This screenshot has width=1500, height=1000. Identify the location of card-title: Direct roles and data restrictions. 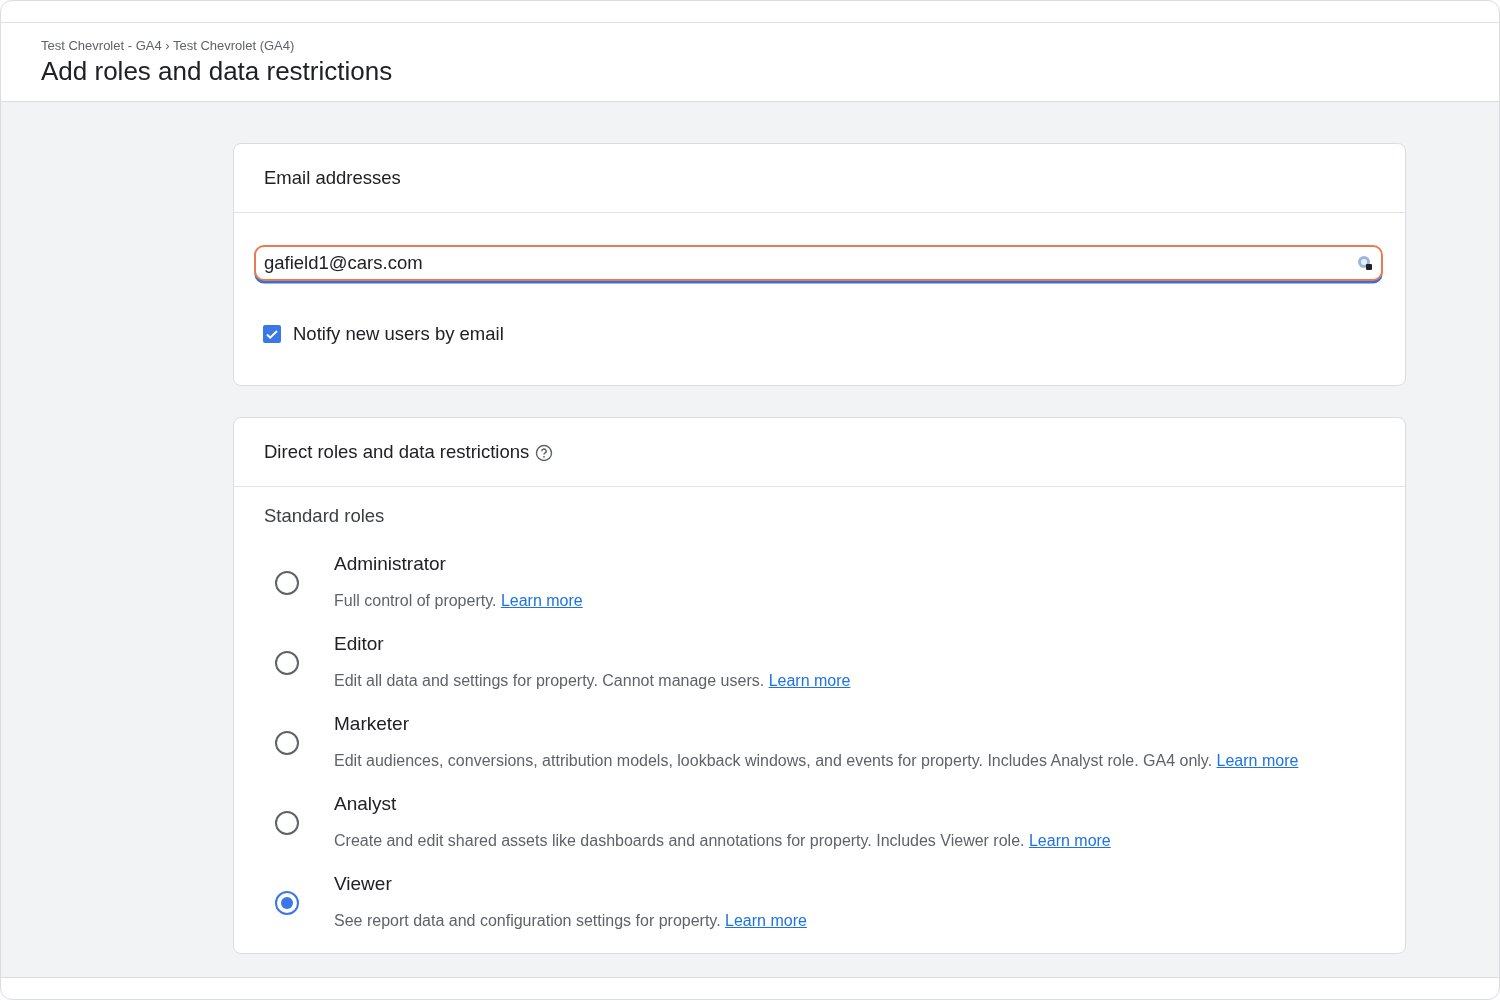
(397, 452).